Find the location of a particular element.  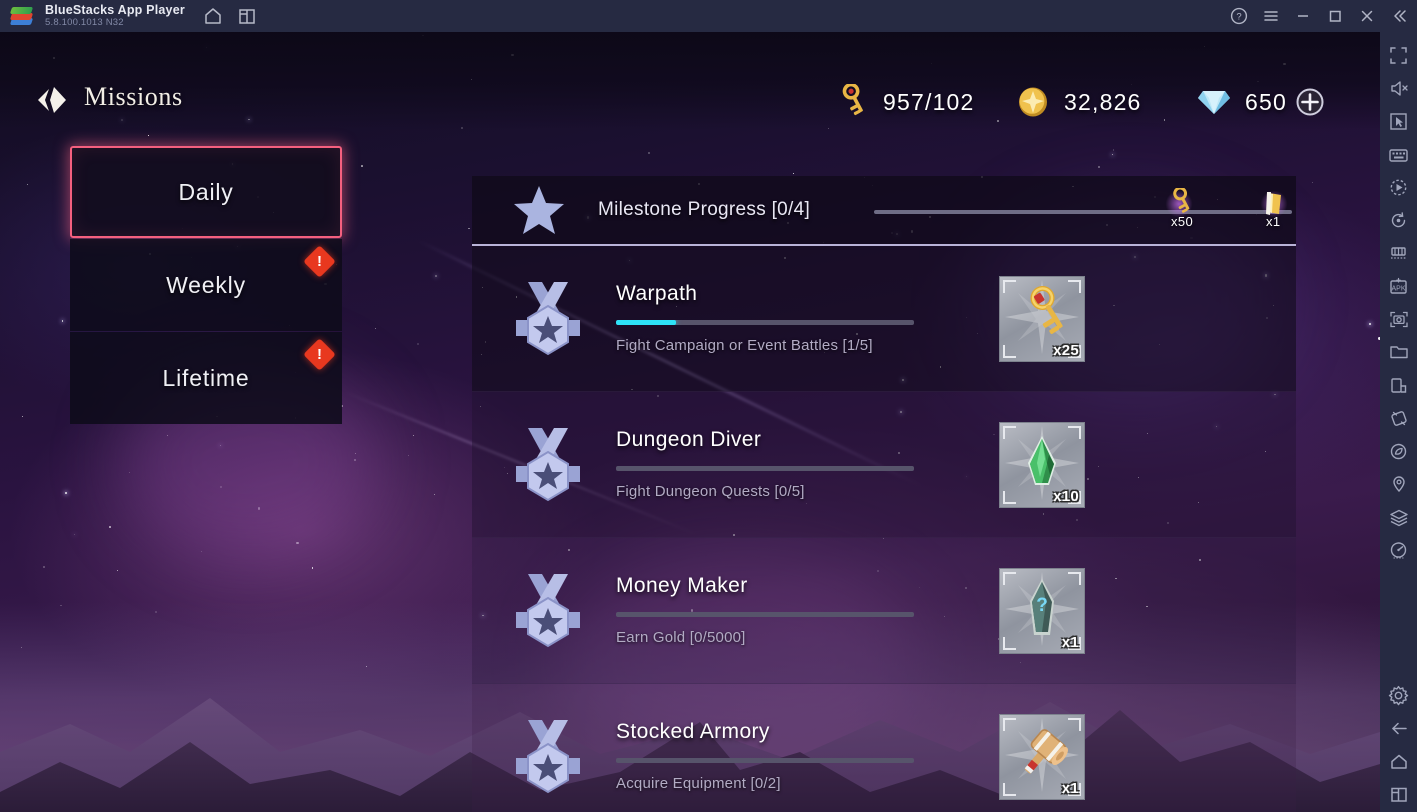

help-icon: ? is located at coordinates (1239, 16).